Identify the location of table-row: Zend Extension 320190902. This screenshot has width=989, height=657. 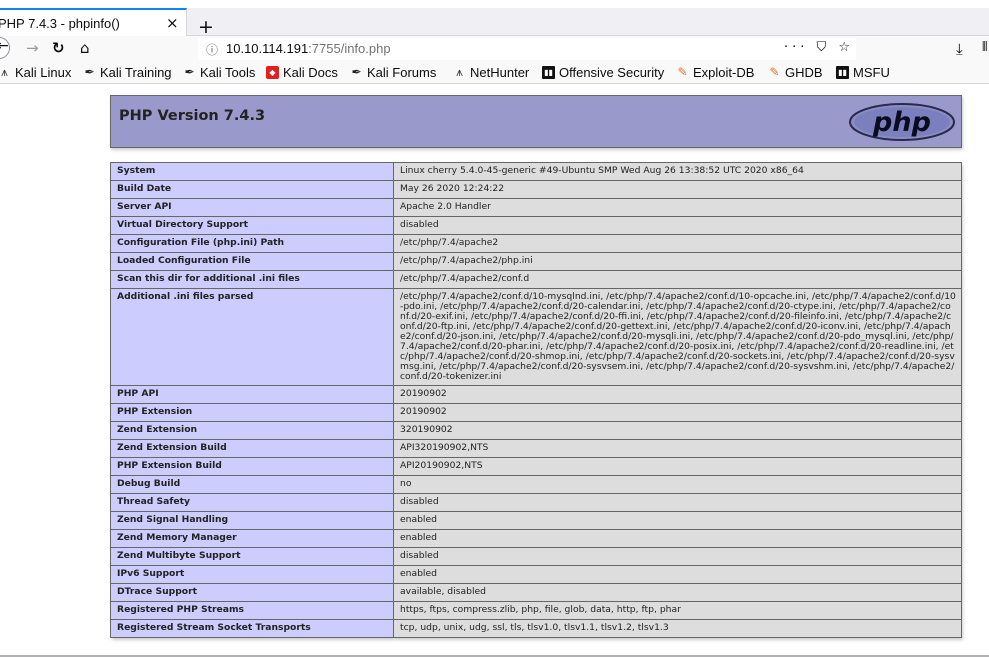
(536, 430).